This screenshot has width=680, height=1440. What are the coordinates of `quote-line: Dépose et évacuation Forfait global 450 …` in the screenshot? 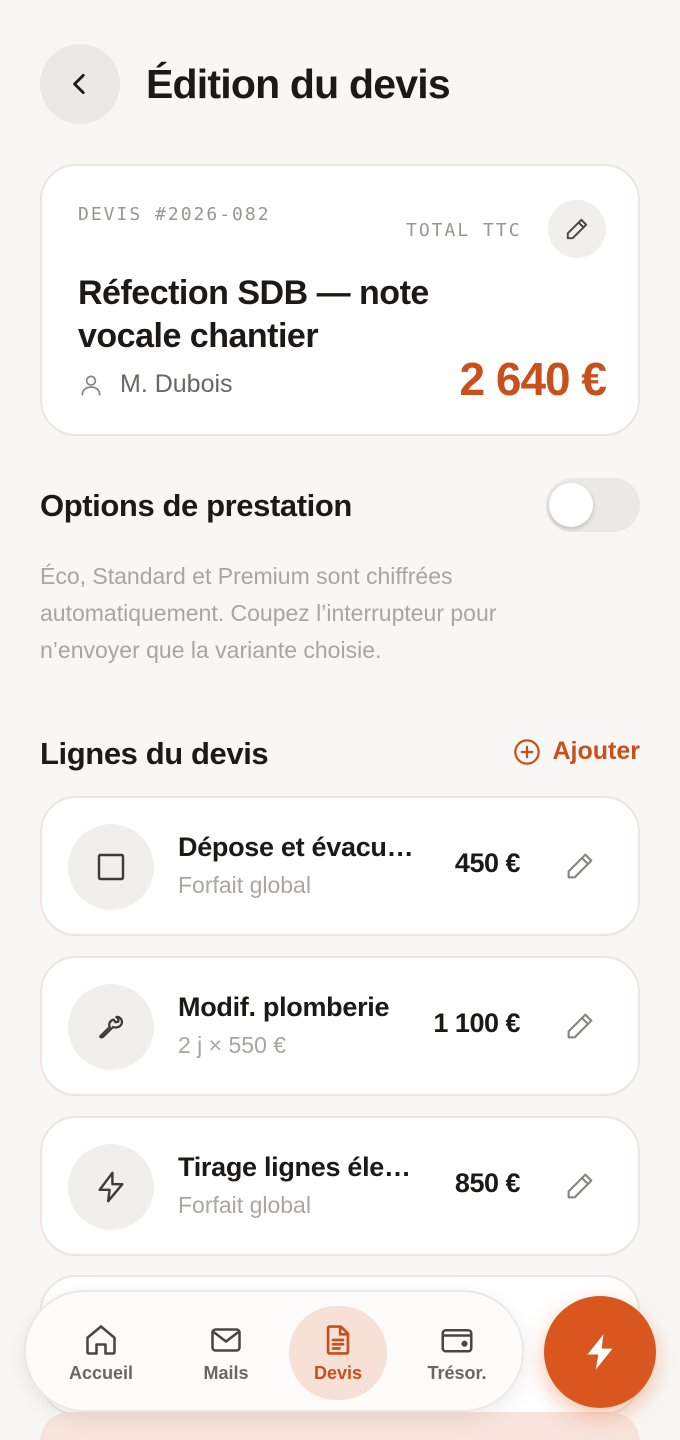 It's located at (340, 866).